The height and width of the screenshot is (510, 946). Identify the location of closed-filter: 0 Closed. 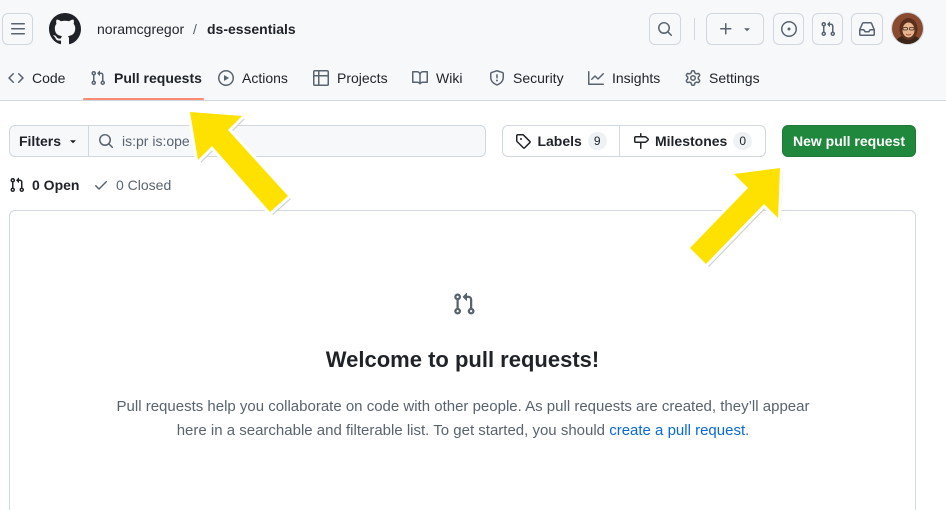
(132, 185).